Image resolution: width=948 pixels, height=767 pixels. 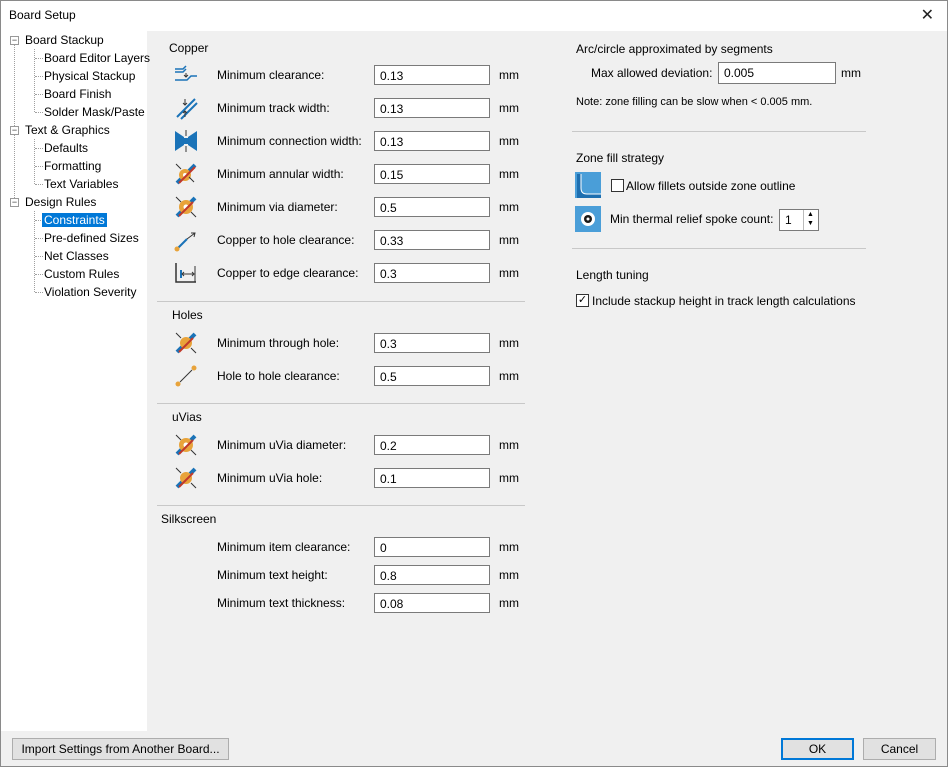 What do you see at coordinates (432, 75) in the screenshot?
I see `min-clearance-input: 0.13` at bounding box center [432, 75].